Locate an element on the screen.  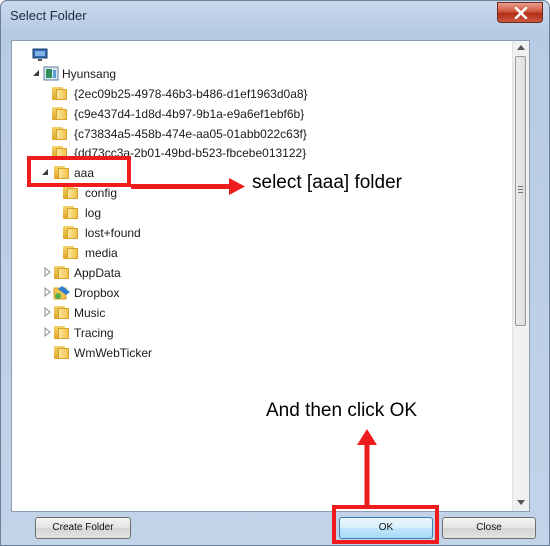
tree-item-lost-found: lost+found is located at coordinates (123, 233).